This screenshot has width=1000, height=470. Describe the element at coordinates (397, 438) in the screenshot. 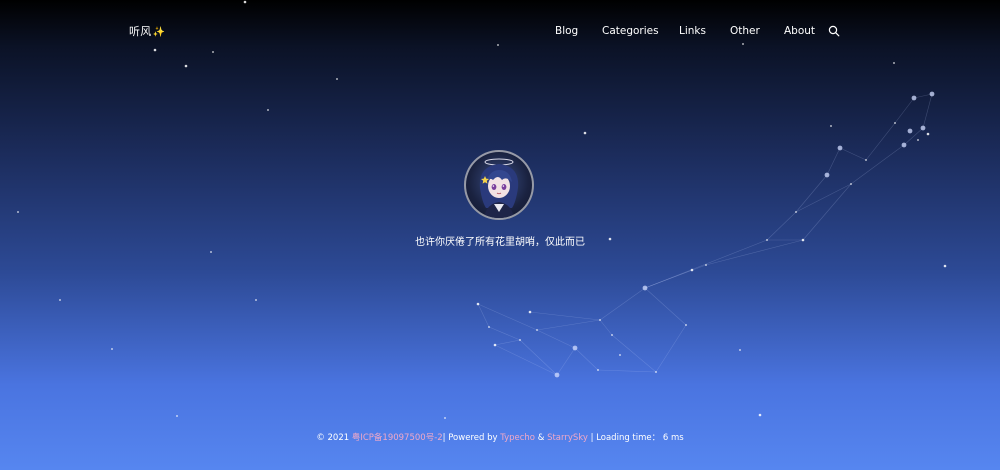

I see `icp-link: 粤ICP备19097500号-2` at that location.